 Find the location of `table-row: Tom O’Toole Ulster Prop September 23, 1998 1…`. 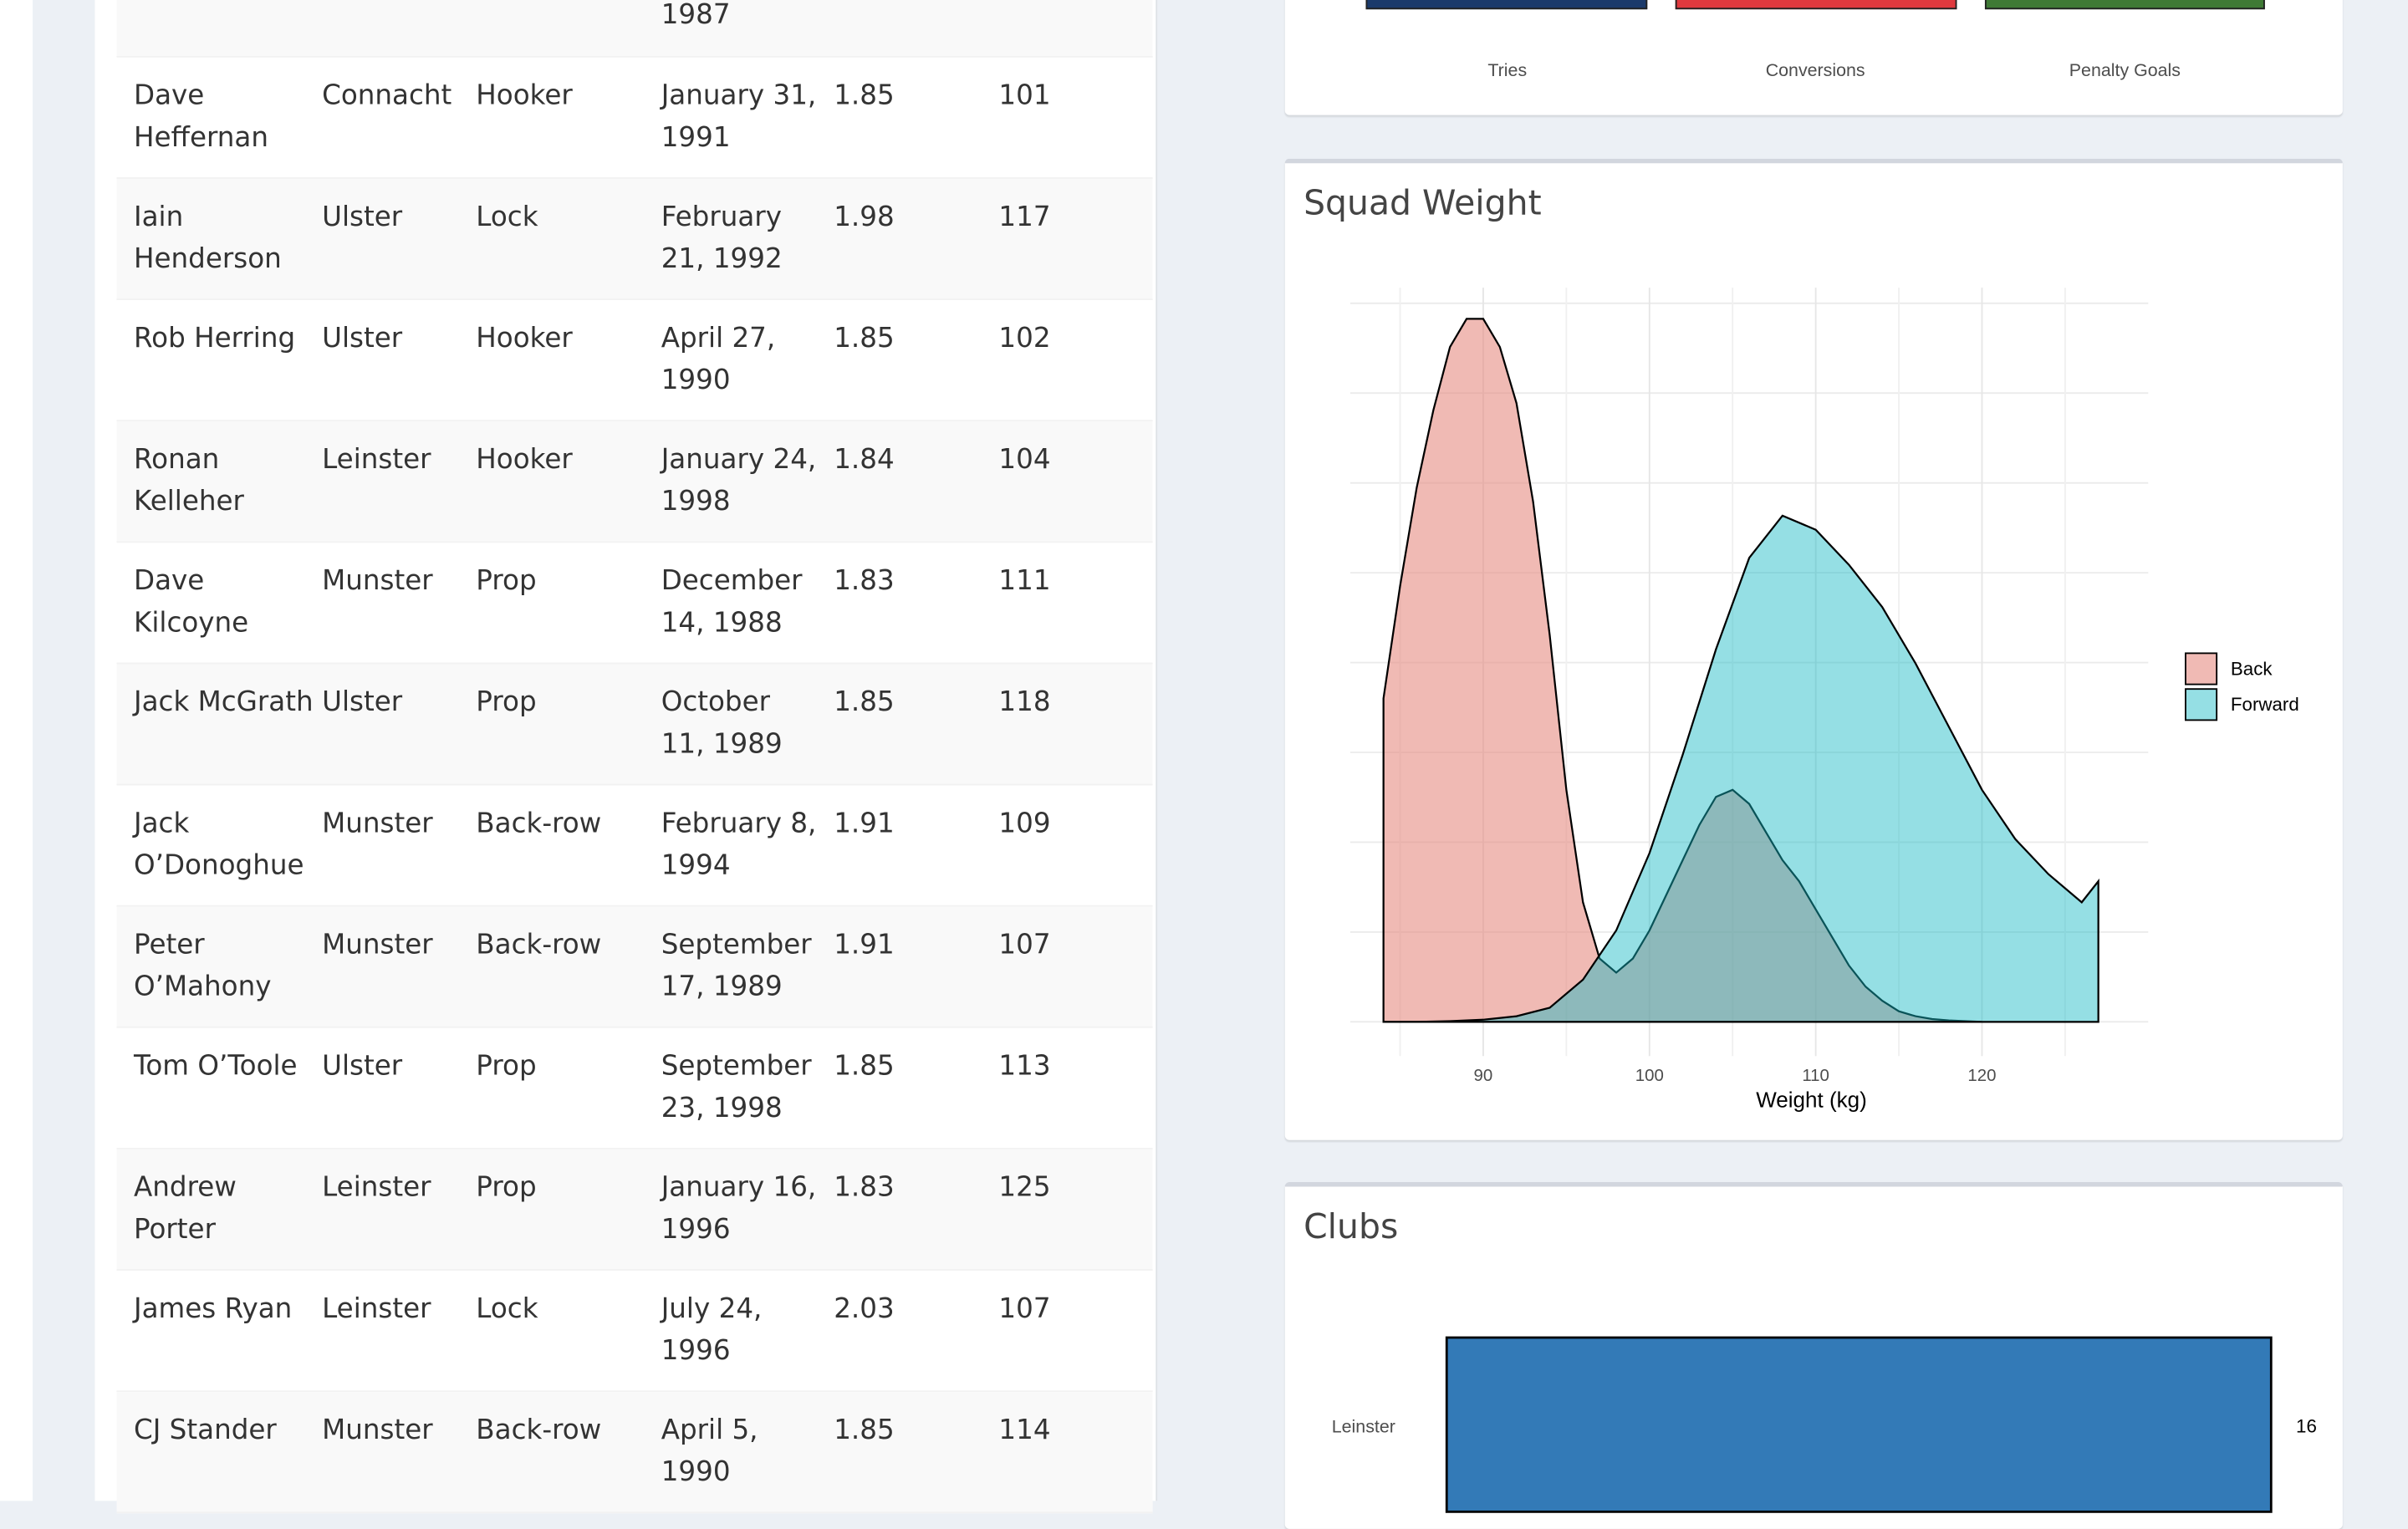

table-row: Tom O’Toole Ulster Prop September 23, 1998 1… is located at coordinates (634, 1088).